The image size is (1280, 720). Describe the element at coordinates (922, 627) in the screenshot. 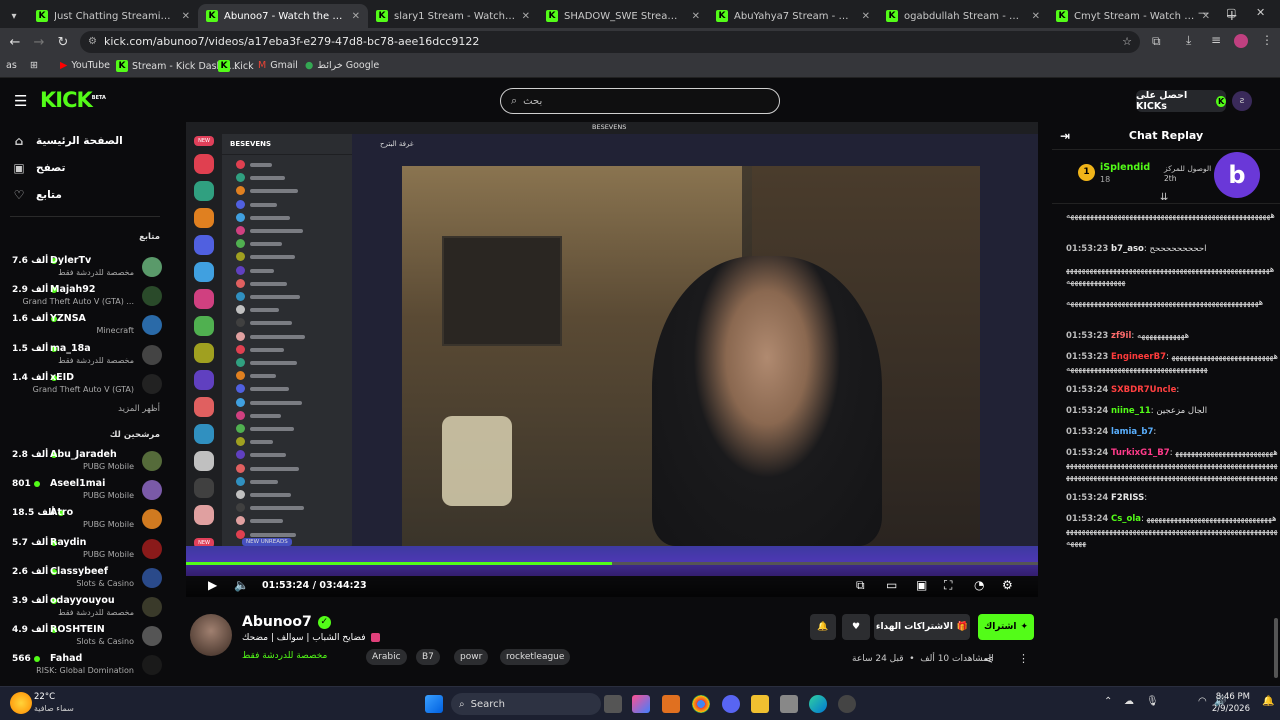

I see `gift-subs-button: الاشتراكات الهداء 🎁` at that location.